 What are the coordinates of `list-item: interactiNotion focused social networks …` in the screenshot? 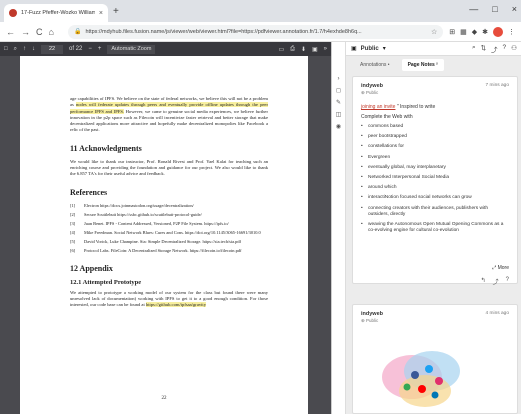 It's located at (435, 198).